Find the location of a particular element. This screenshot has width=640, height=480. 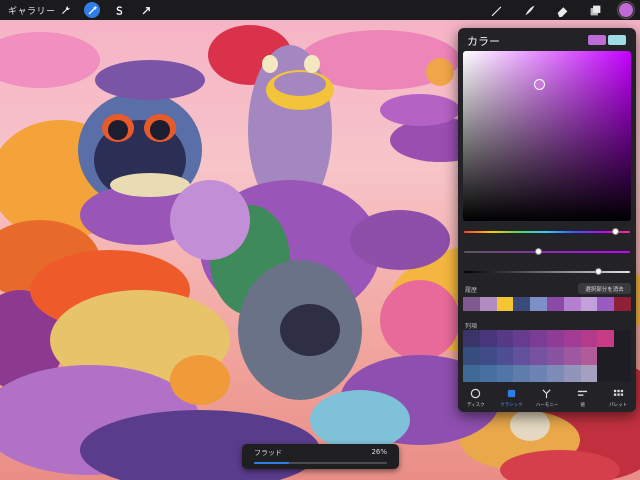

color-picker-knob is located at coordinates (539, 84).